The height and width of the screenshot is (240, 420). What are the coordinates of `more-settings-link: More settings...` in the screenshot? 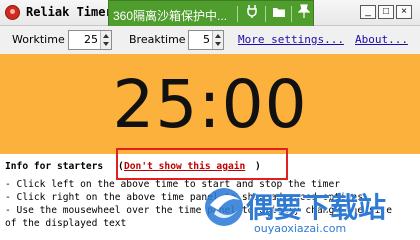 It's located at (291, 39).